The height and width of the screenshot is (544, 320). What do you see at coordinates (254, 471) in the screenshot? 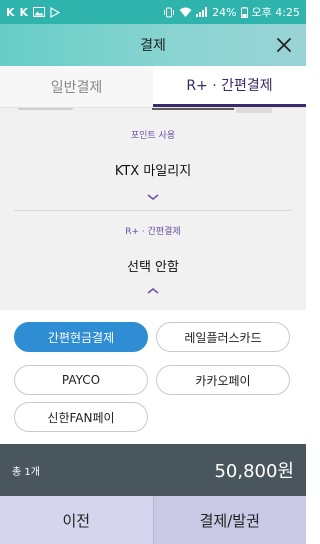
I see `total-amount: 50,800원` at bounding box center [254, 471].